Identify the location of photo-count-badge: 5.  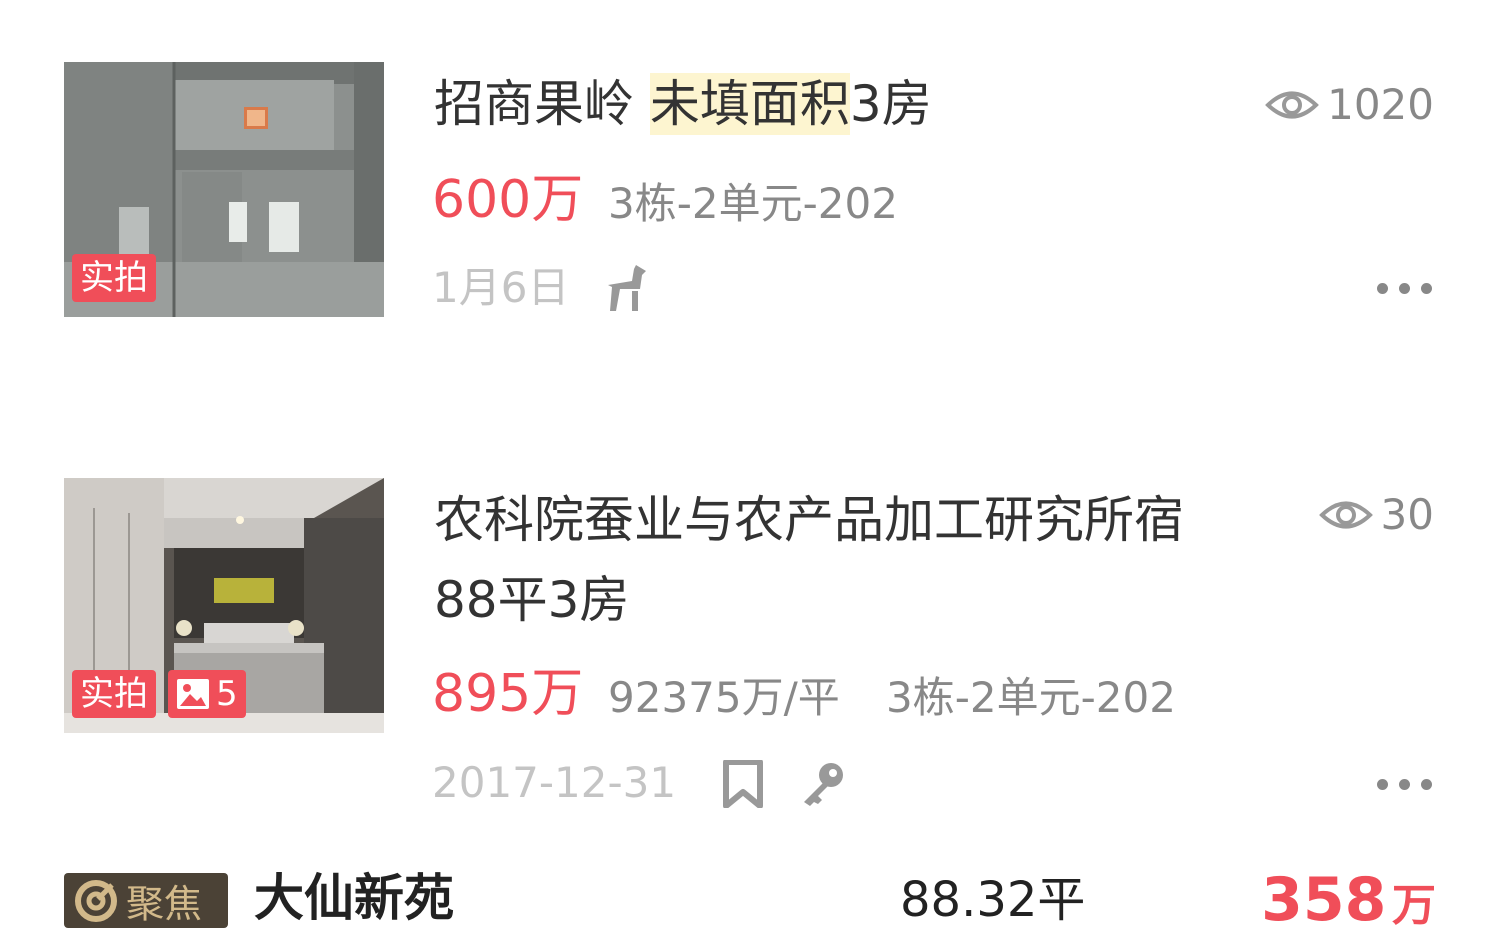
(207, 694).